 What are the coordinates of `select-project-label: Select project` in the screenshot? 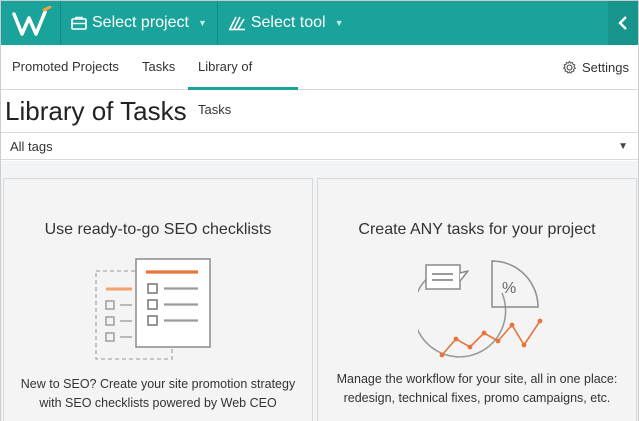 It's located at (140, 22).